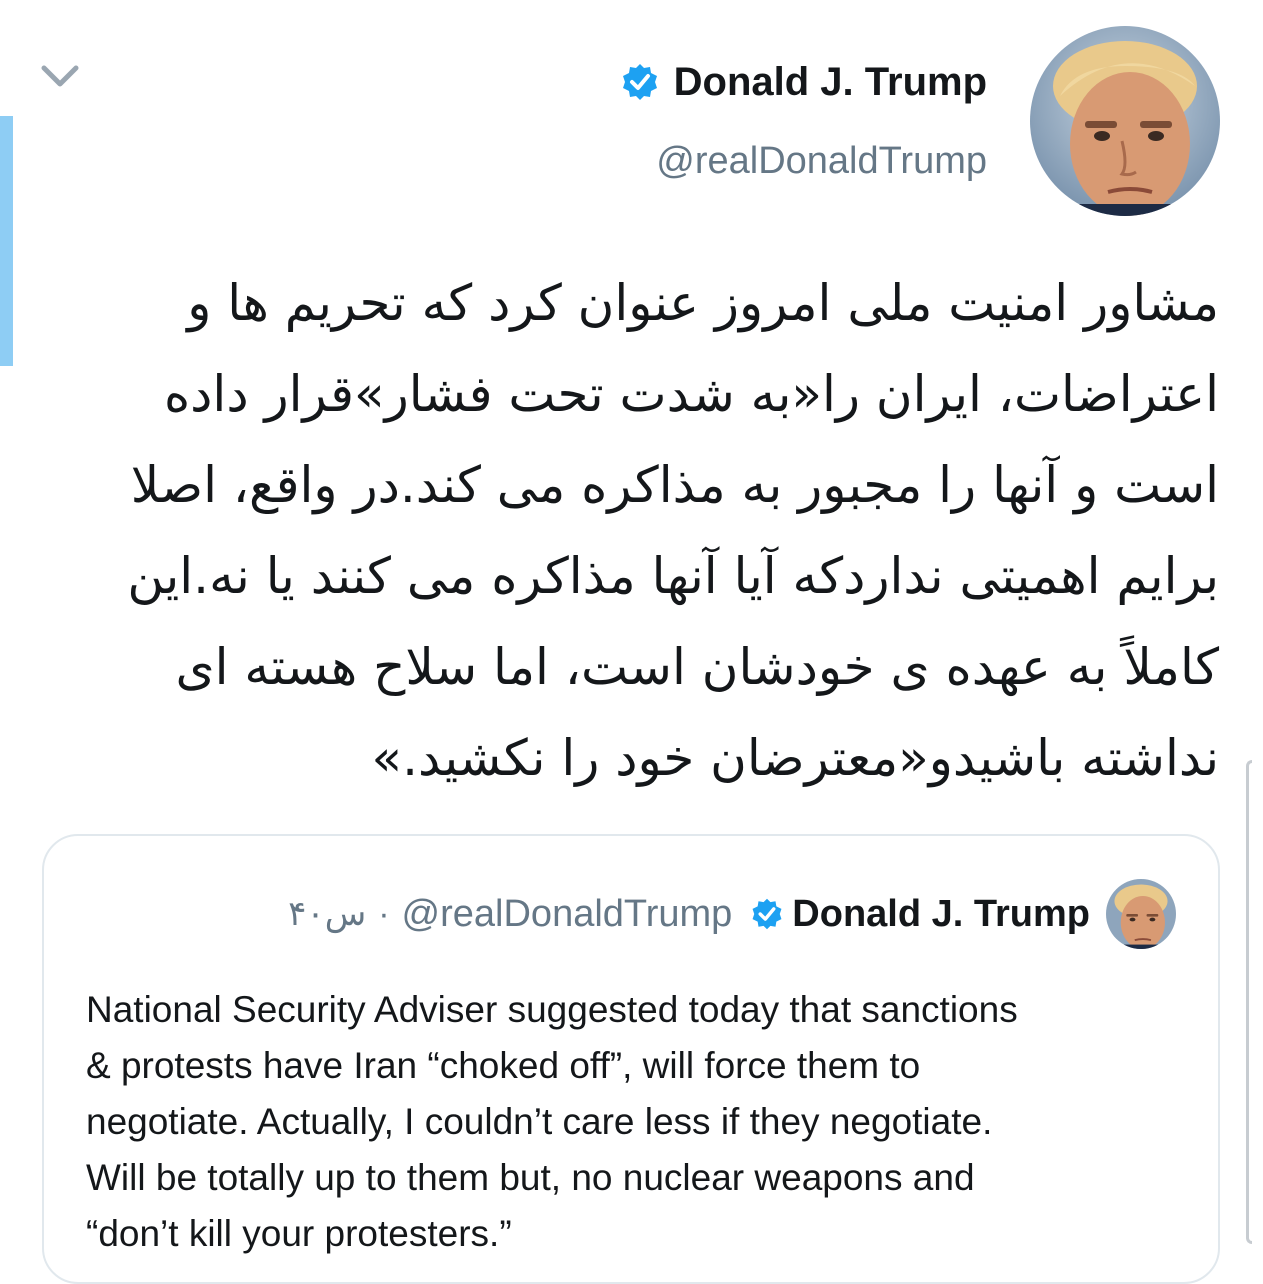  What do you see at coordinates (299, 1233) in the screenshot?
I see `quoted-text-line: “don’t kill your protesters.”` at bounding box center [299, 1233].